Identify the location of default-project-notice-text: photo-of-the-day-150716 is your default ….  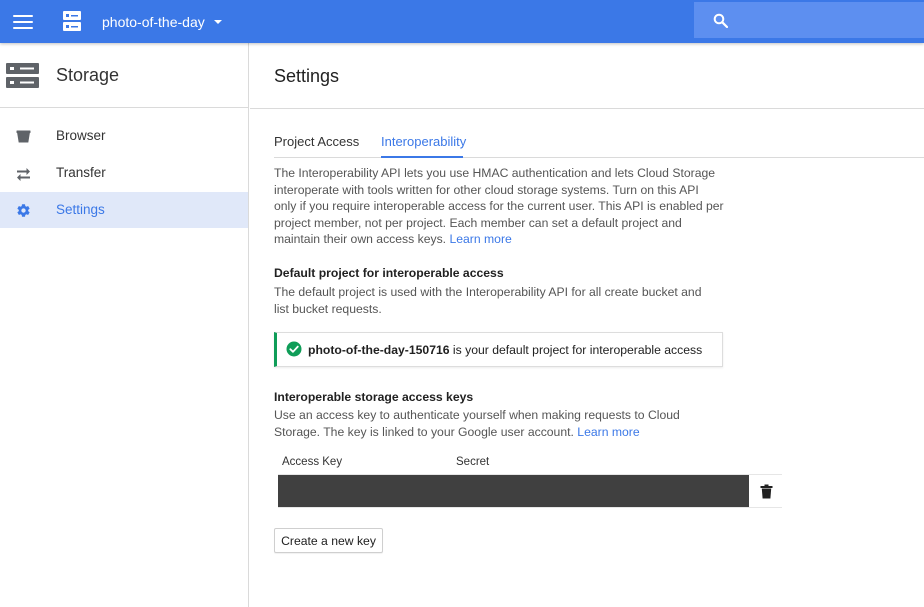
(505, 350).